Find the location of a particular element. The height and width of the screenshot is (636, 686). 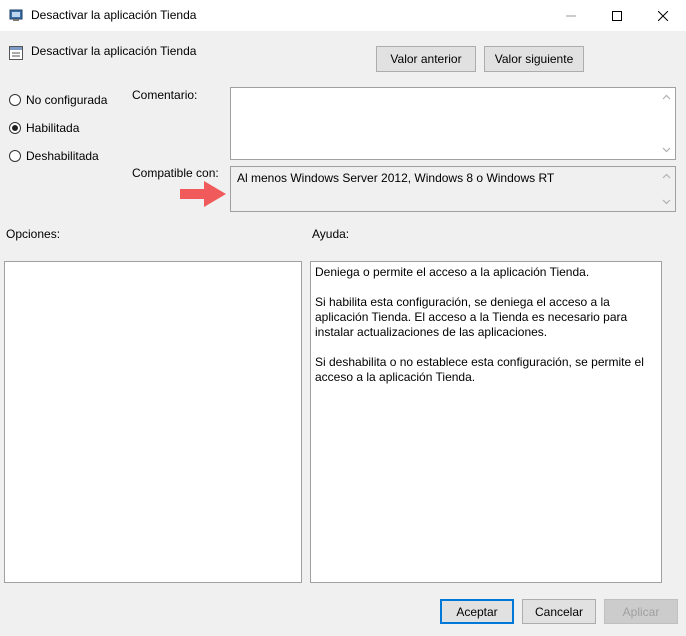

policy-settings-icon is located at coordinates (16, 15).